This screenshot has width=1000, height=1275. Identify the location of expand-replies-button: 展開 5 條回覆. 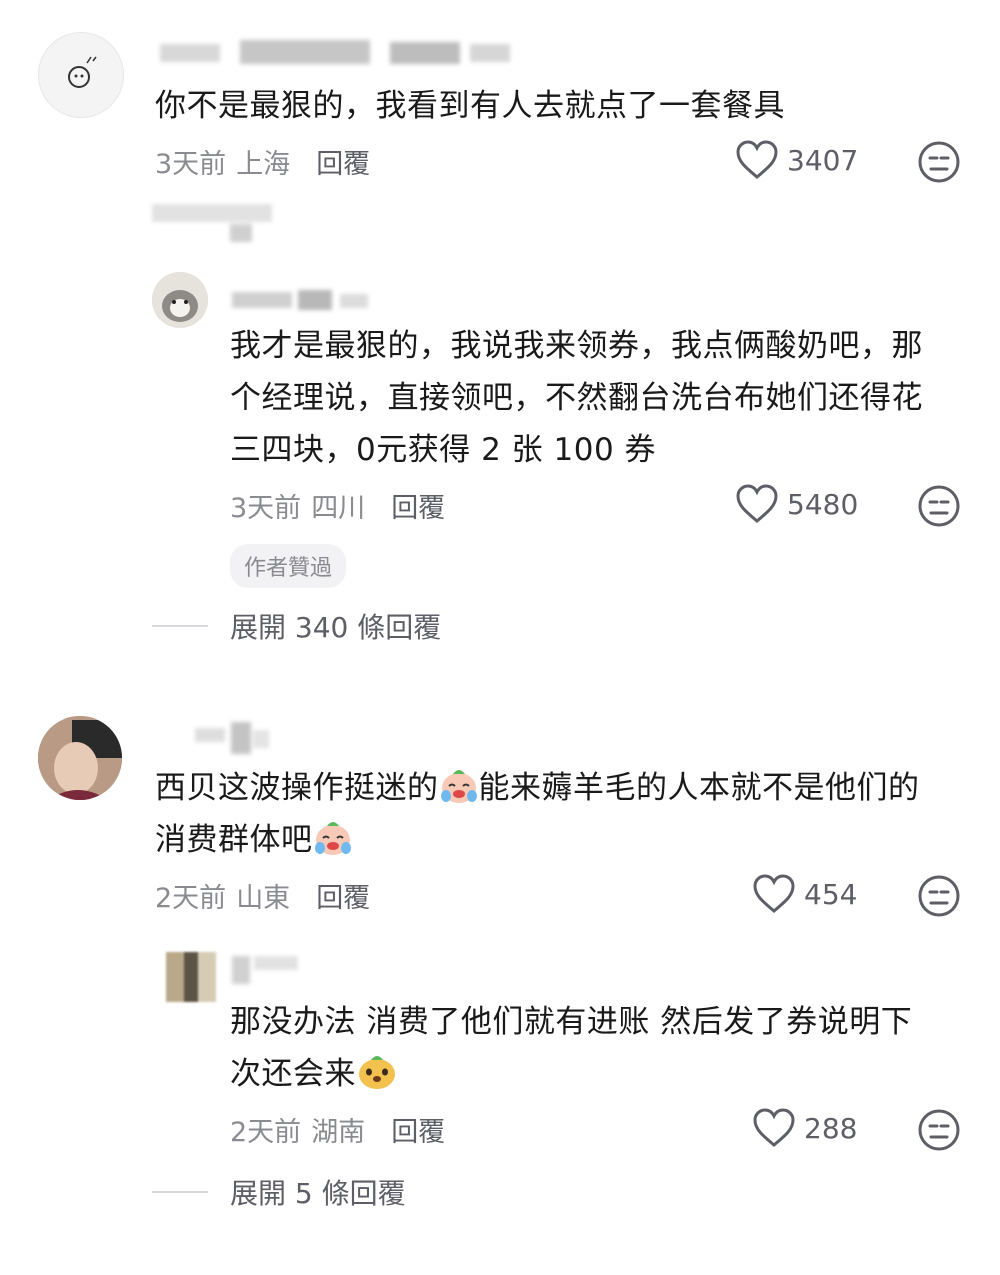
(279, 1192).